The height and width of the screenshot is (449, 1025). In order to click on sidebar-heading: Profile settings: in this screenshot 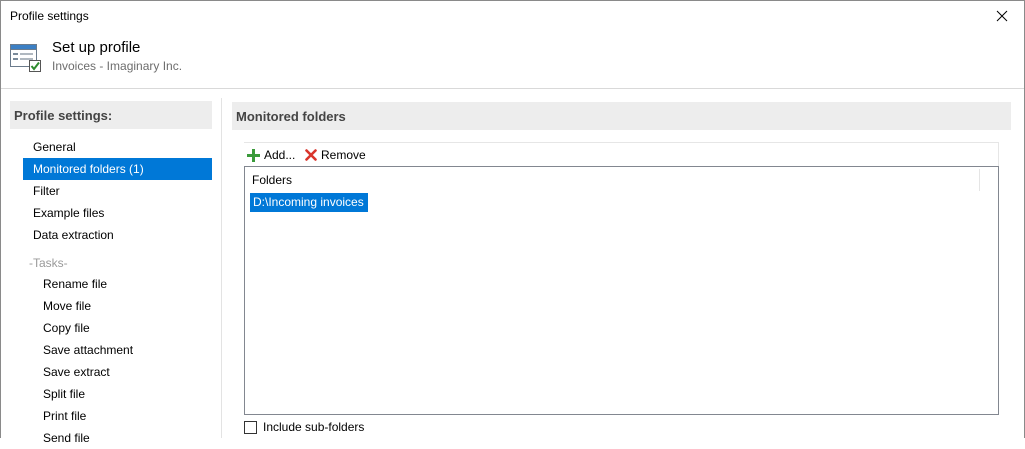, I will do `click(63, 115)`.